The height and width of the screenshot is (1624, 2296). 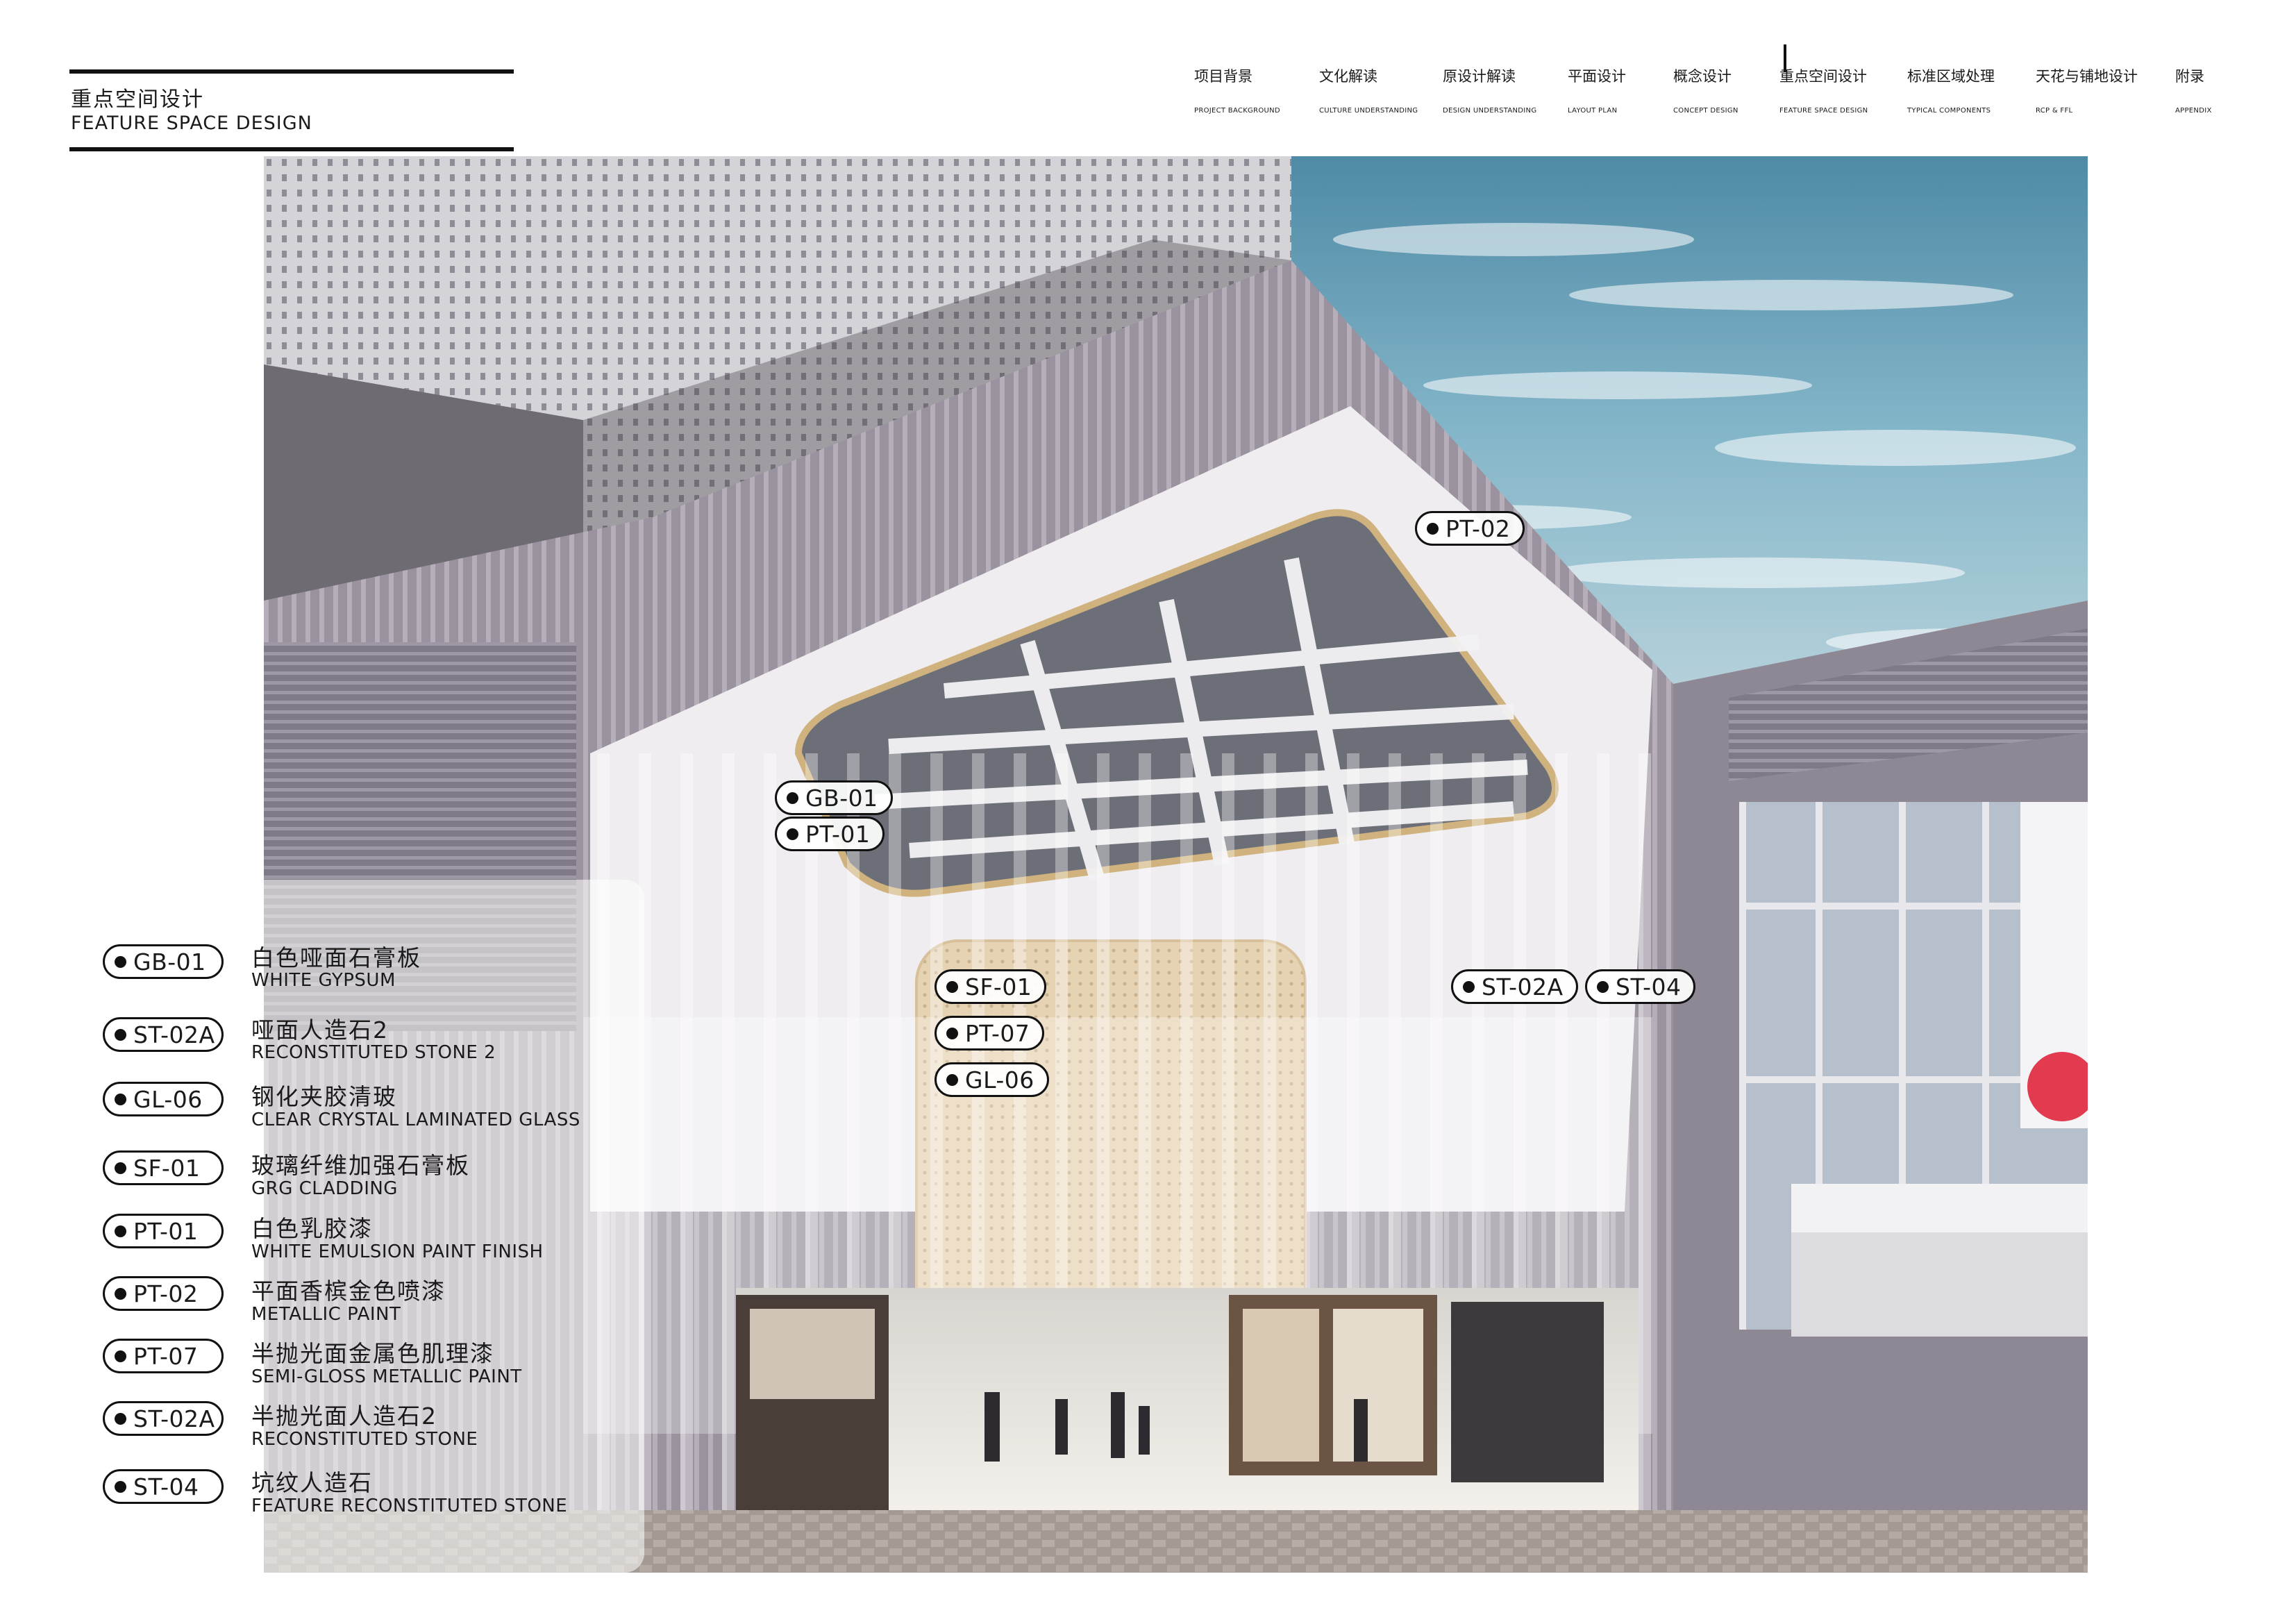 I want to click on legend-tag-st-02a: ST-02A, so click(x=163, y=1035).